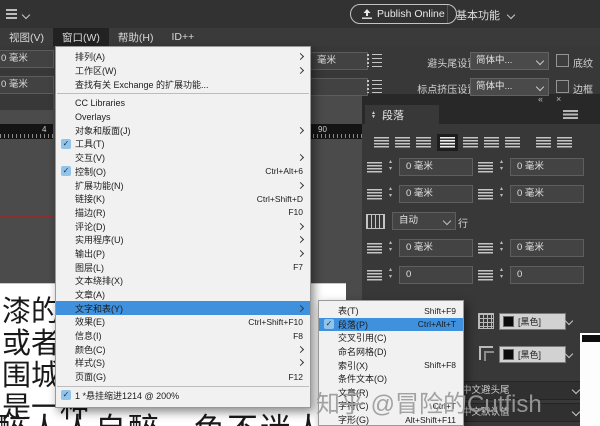 The height and width of the screenshot is (426, 600). Describe the element at coordinates (391, 365) in the screenshot. I see `type-submenu-item: 索引(X) Shift+F8` at that location.